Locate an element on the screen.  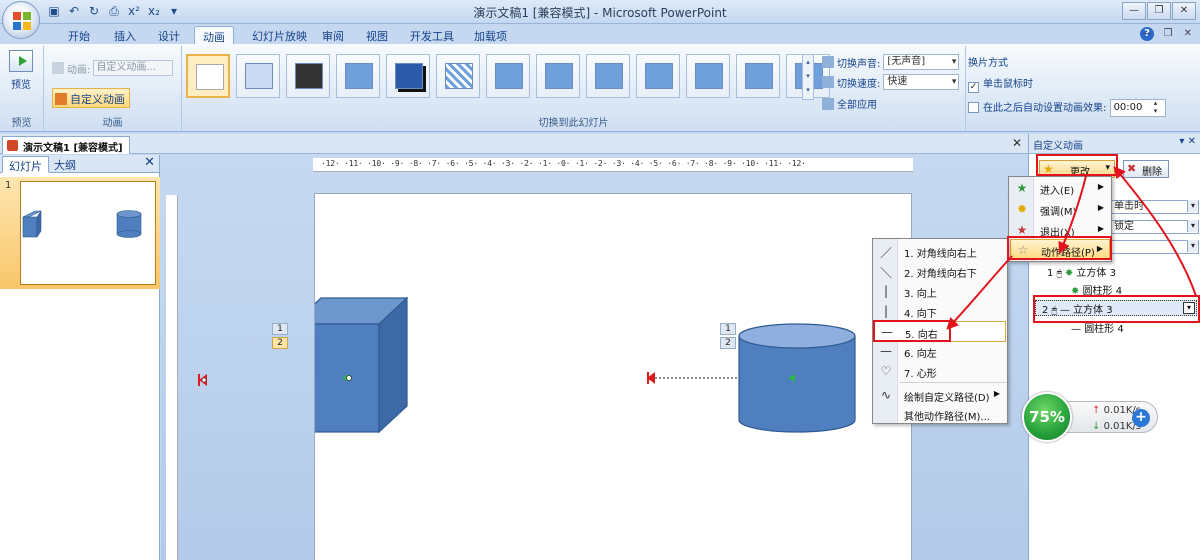
transition-push-left-thumb is located at coordinates (558, 76).